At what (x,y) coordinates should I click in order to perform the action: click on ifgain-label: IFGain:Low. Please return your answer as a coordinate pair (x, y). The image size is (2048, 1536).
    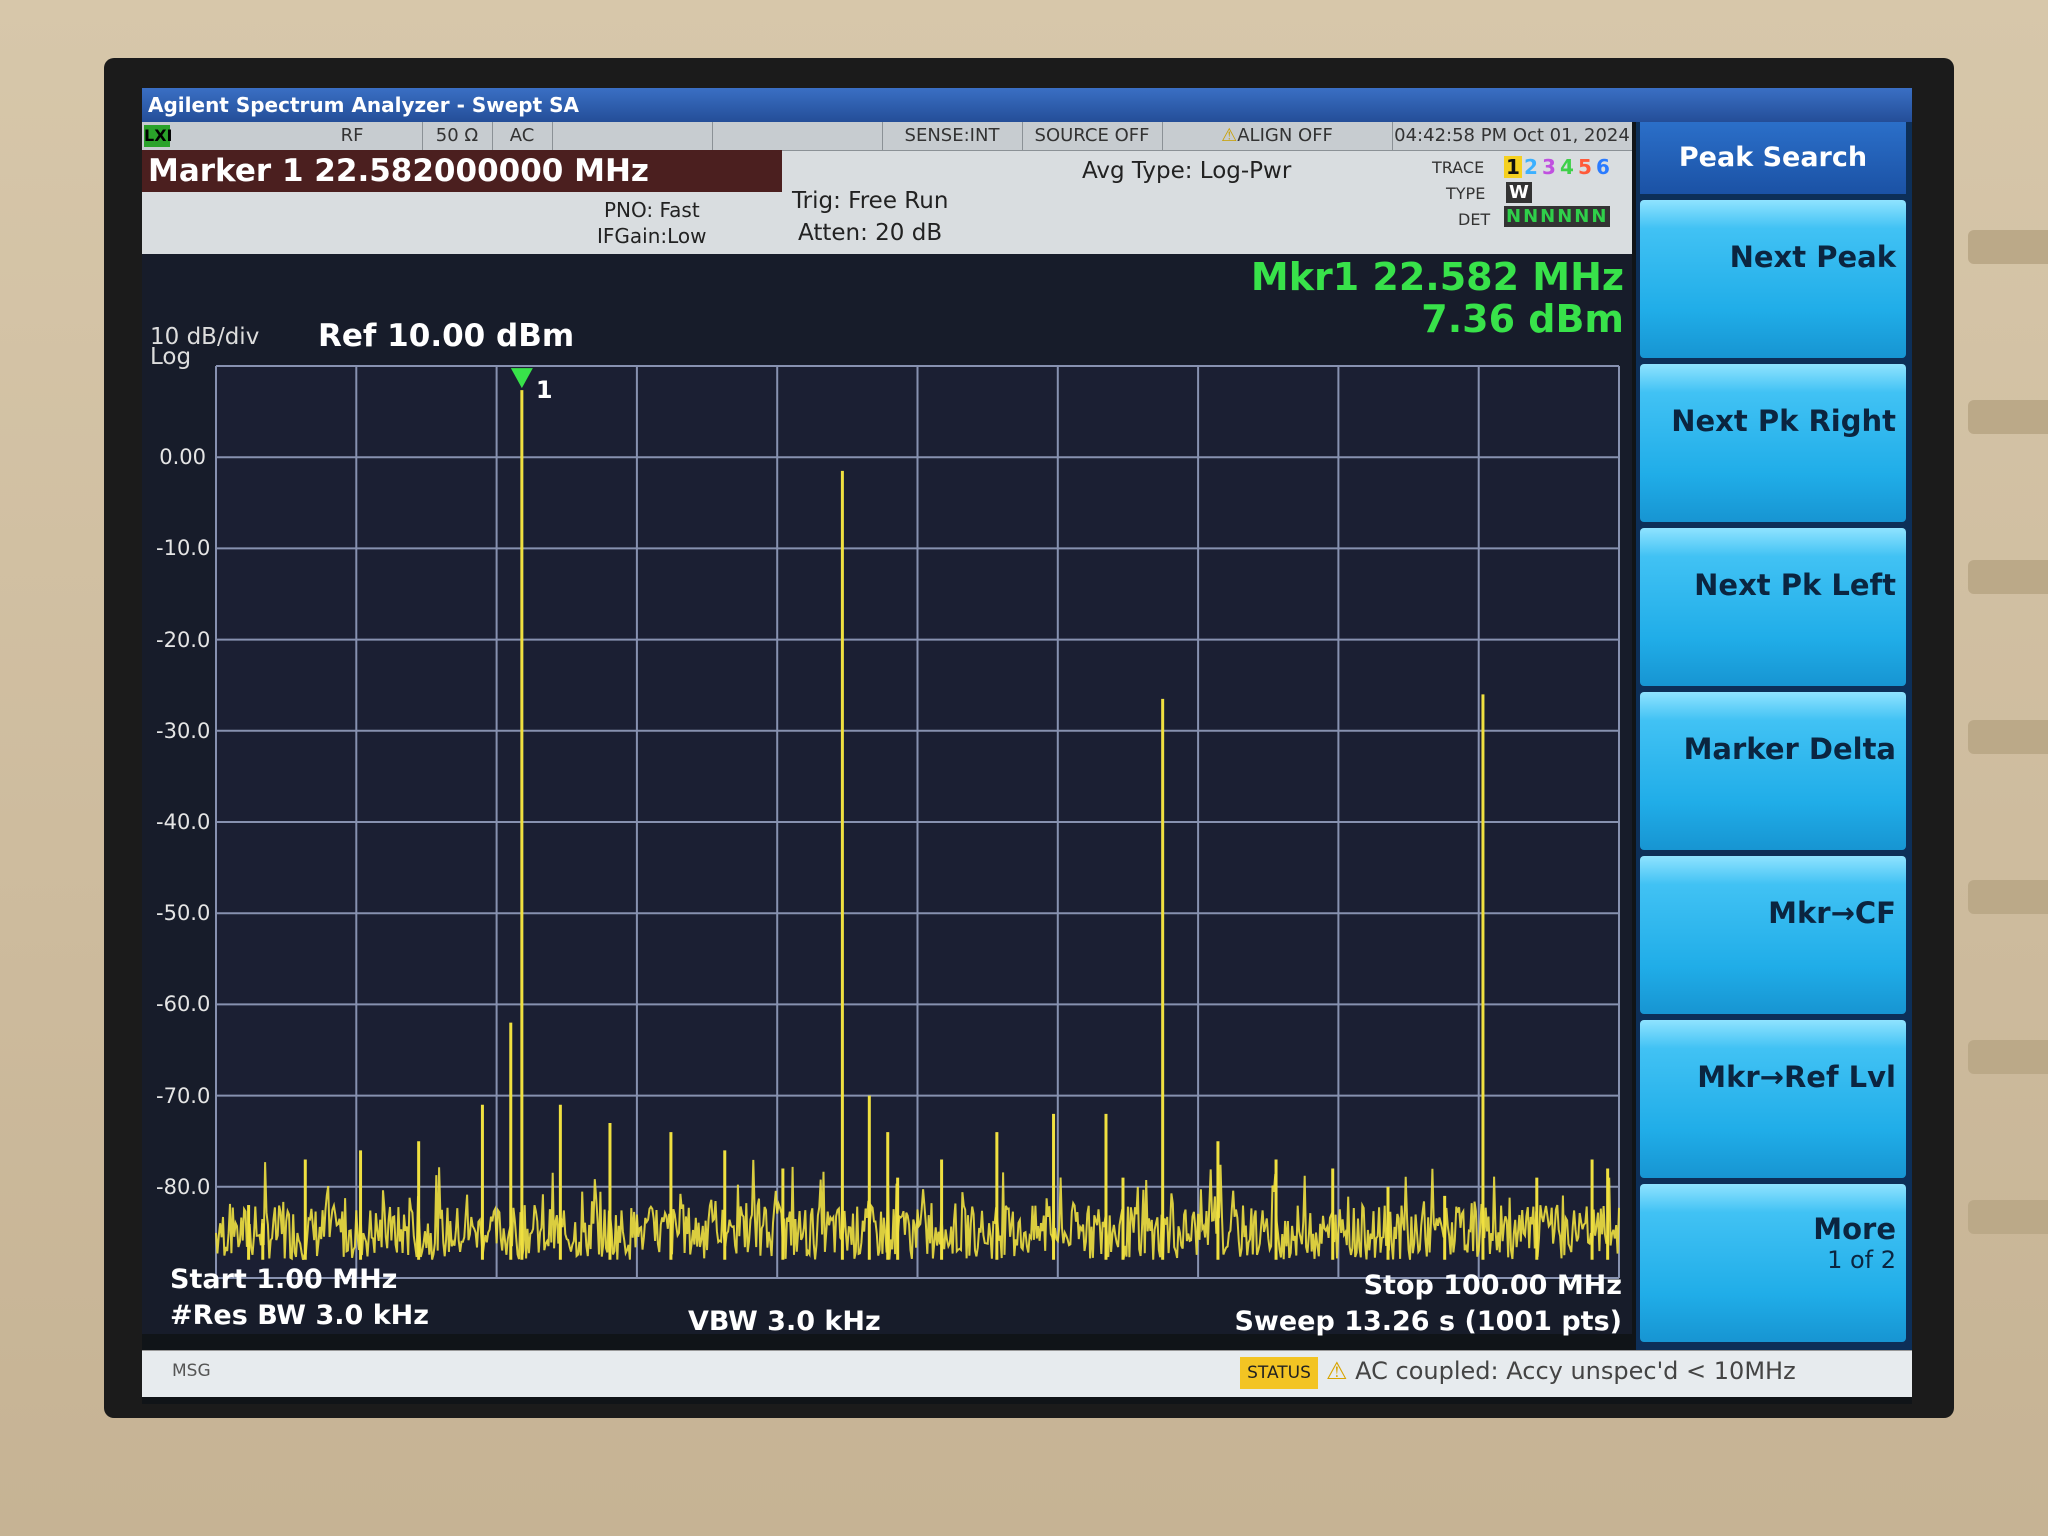
    Looking at the image, I should click on (652, 236).